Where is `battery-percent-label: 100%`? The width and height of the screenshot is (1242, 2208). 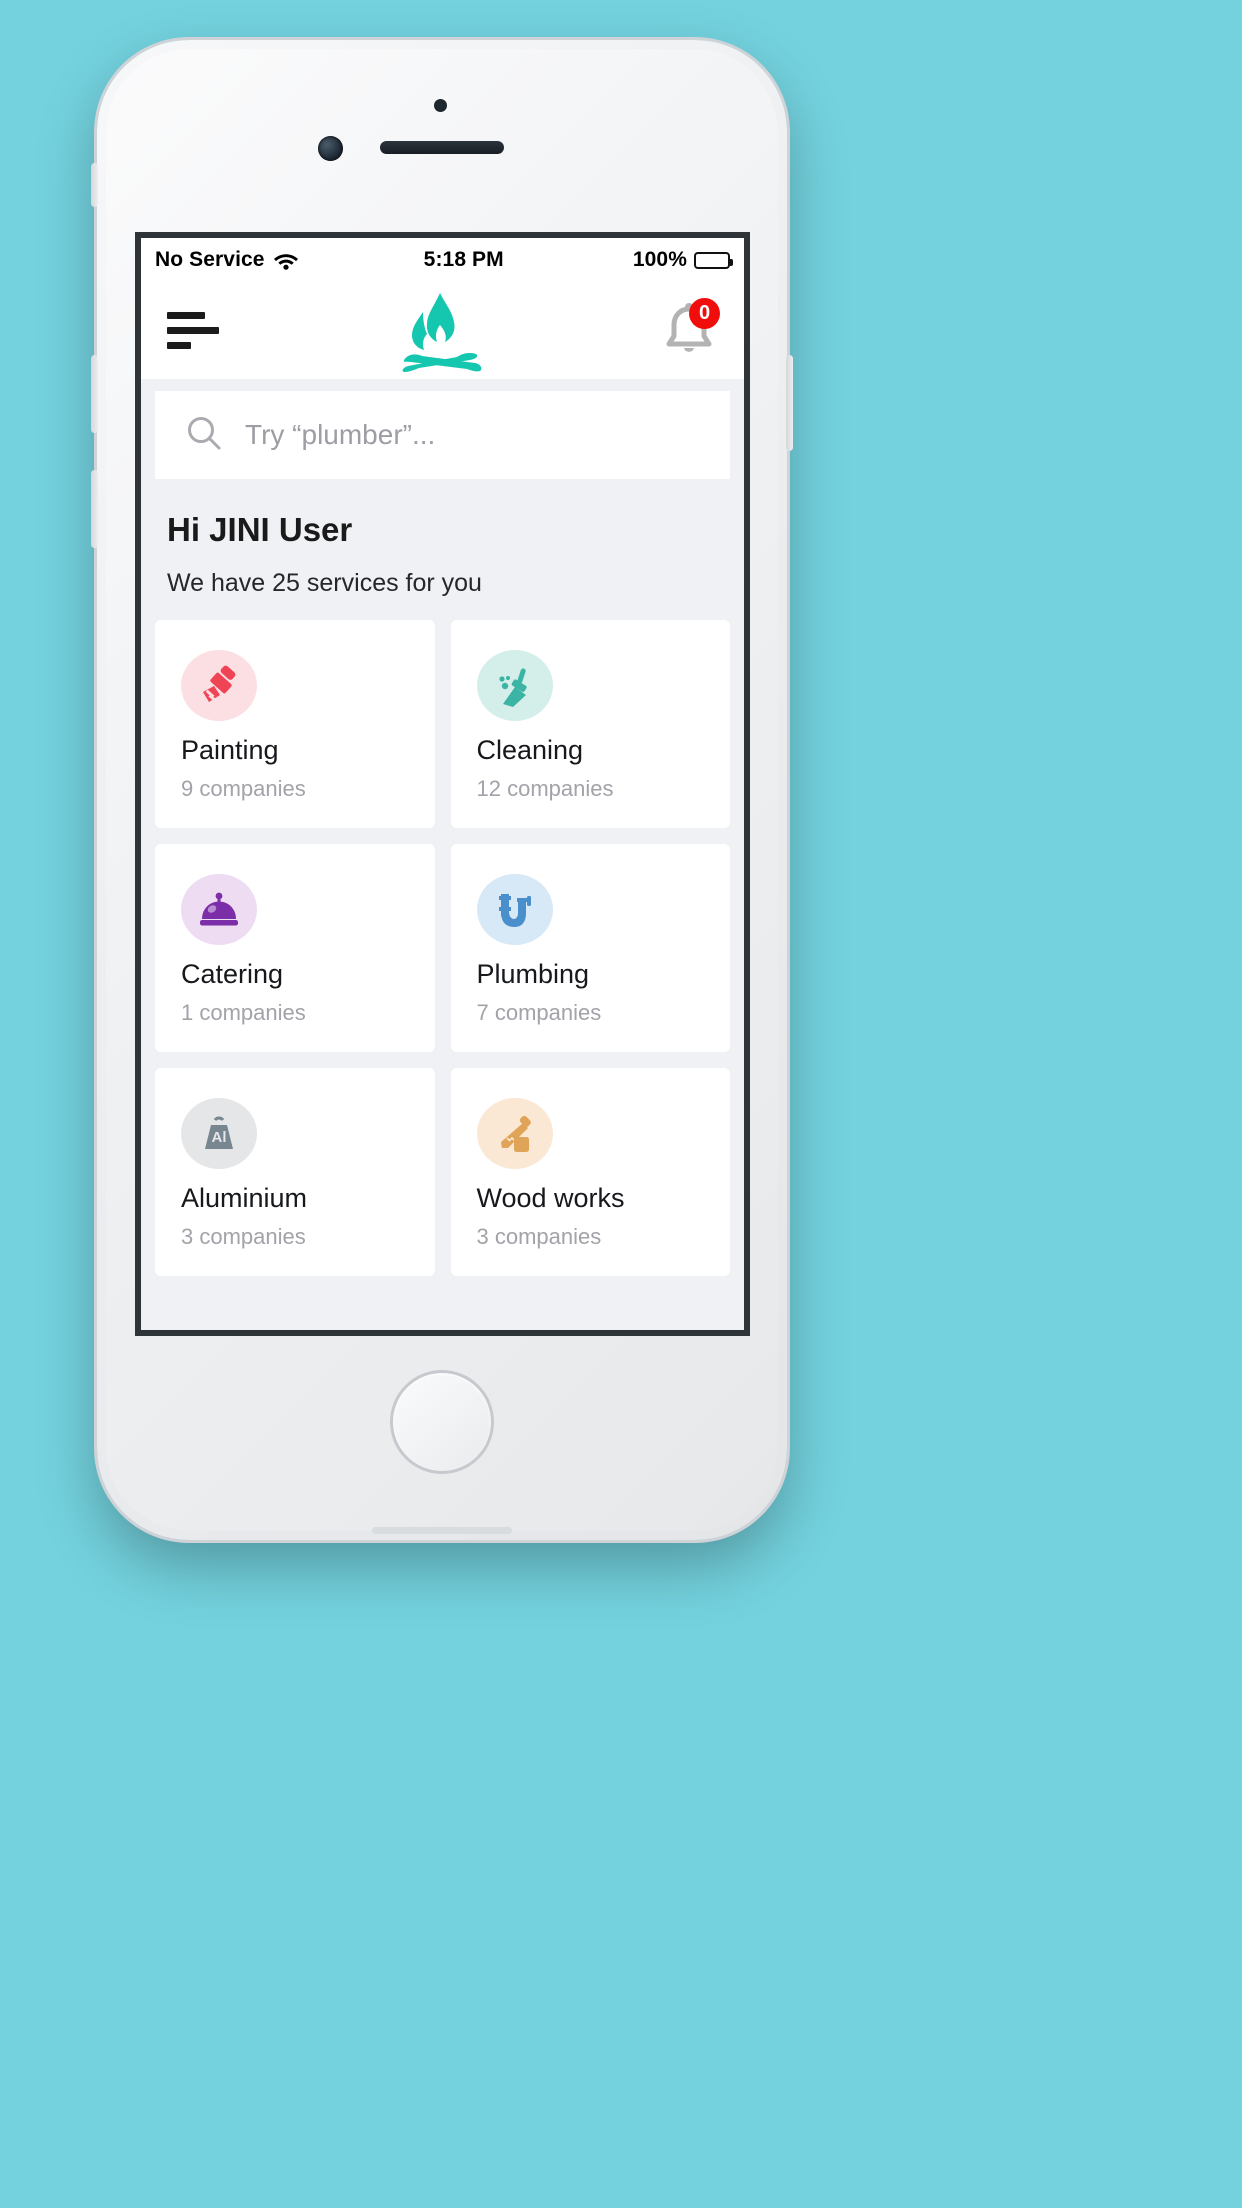 battery-percent-label: 100% is located at coordinates (659, 259).